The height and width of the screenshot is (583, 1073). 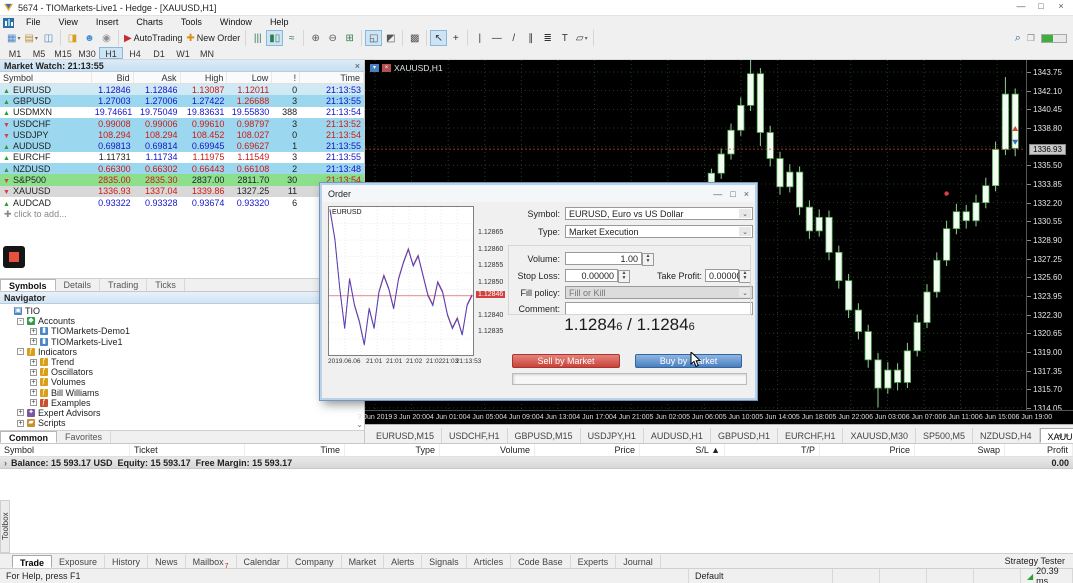 I want to click on chart-window-icon: ◫, so click(x=48, y=38).